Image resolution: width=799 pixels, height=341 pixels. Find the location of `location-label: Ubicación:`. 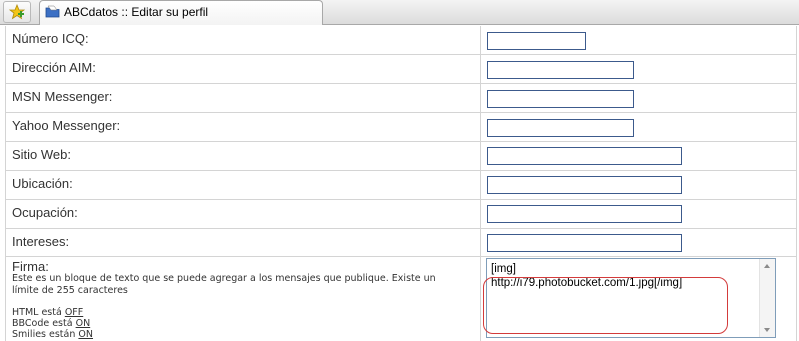

location-label: Ubicación: is located at coordinates (42, 183).